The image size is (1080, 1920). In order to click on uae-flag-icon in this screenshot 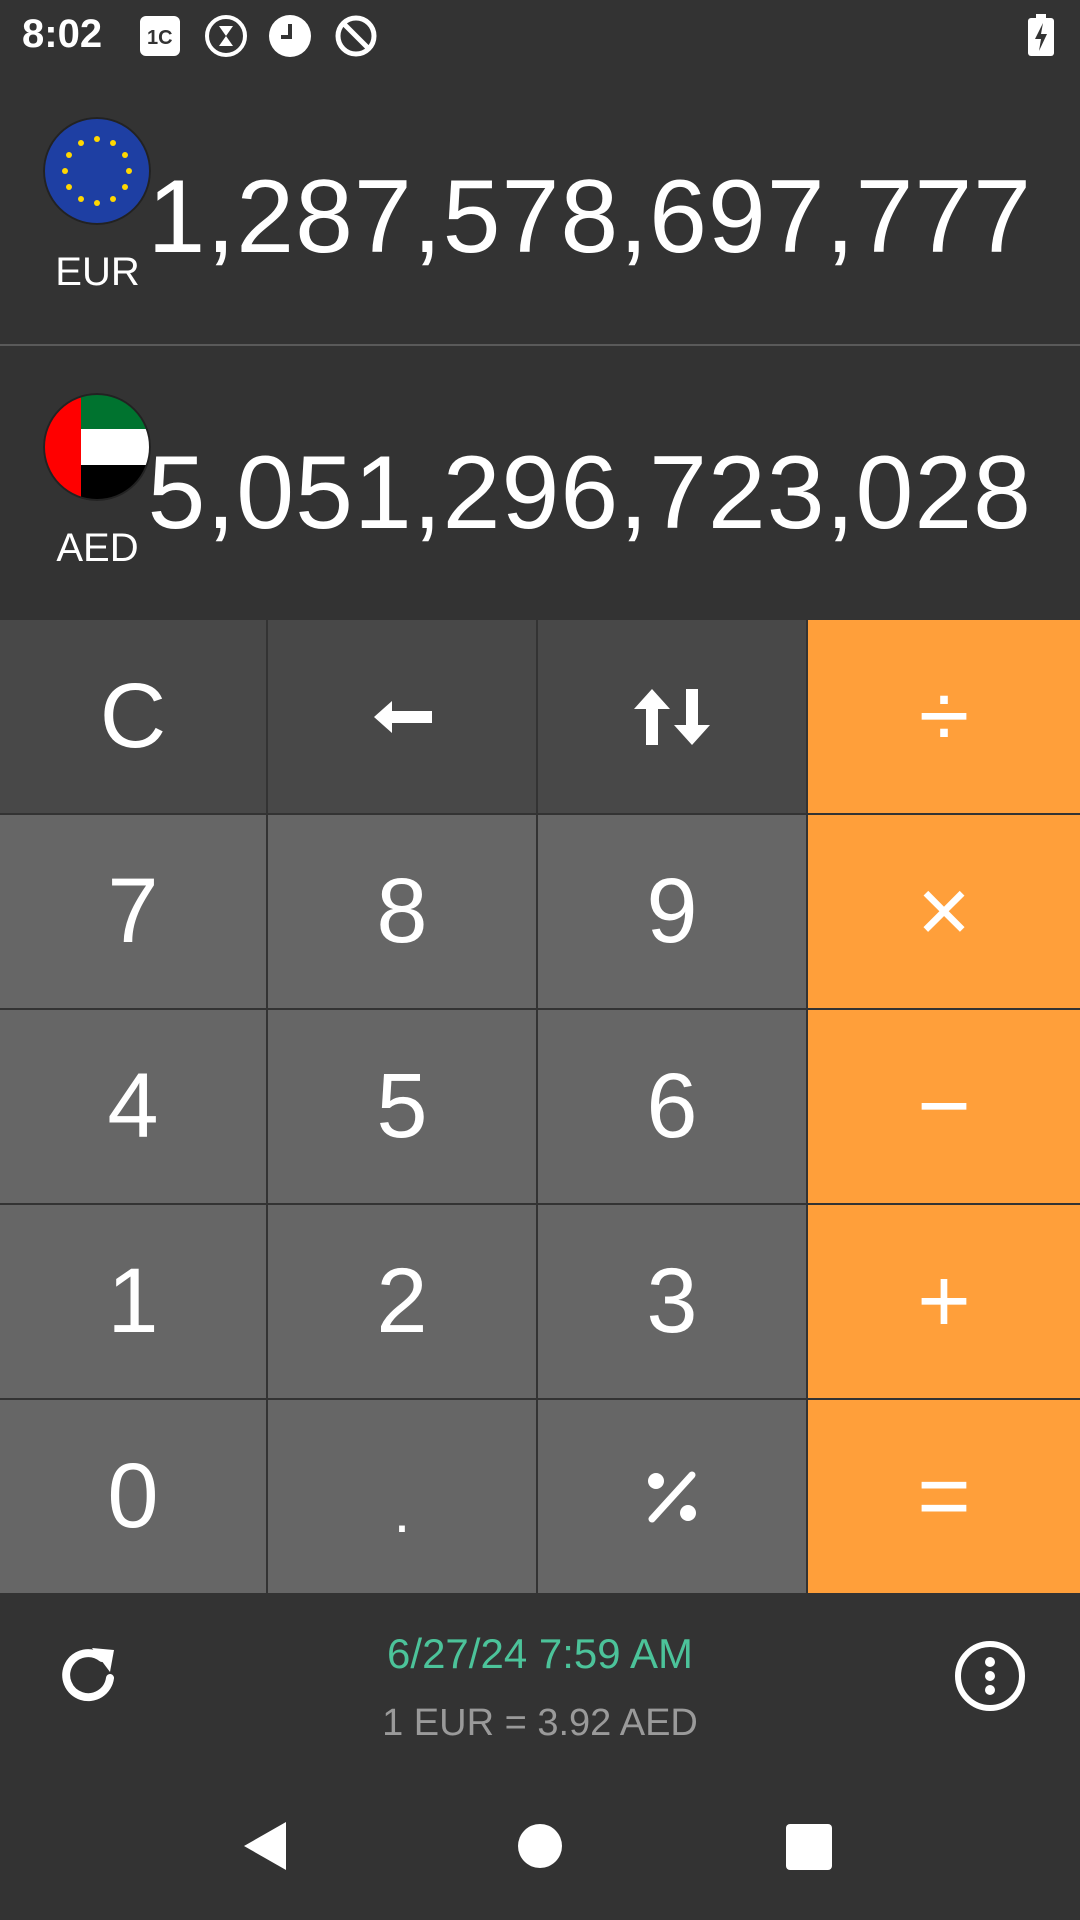, I will do `click(97, 447)`.